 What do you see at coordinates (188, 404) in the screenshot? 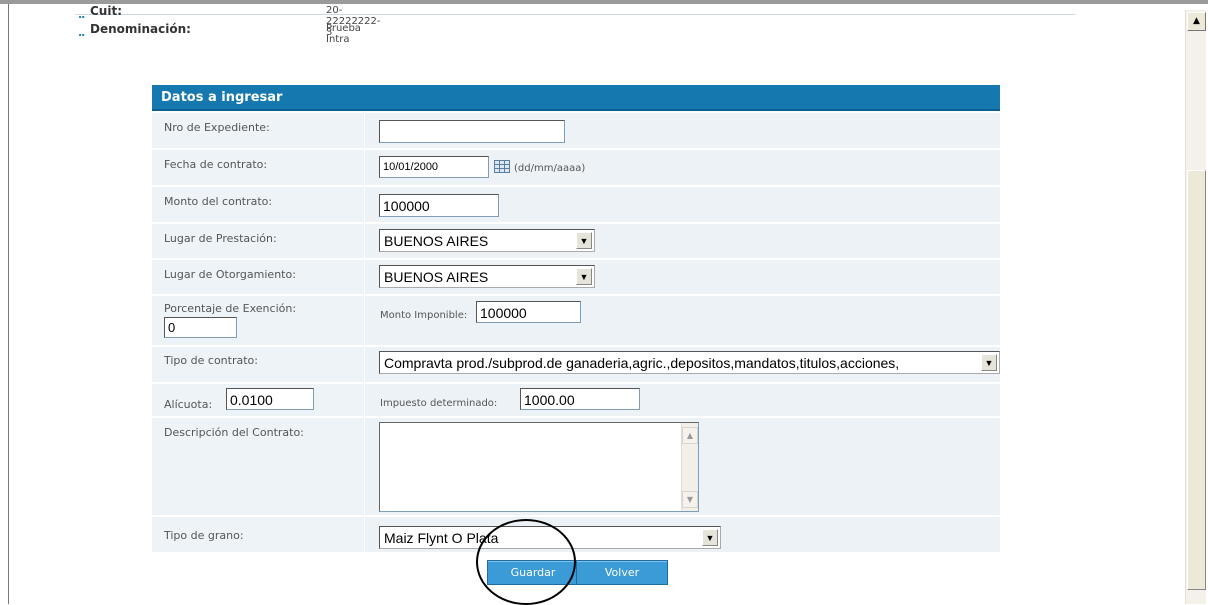
I see `alicuota-label: Alícuota:` at bounding box center [188, 404].